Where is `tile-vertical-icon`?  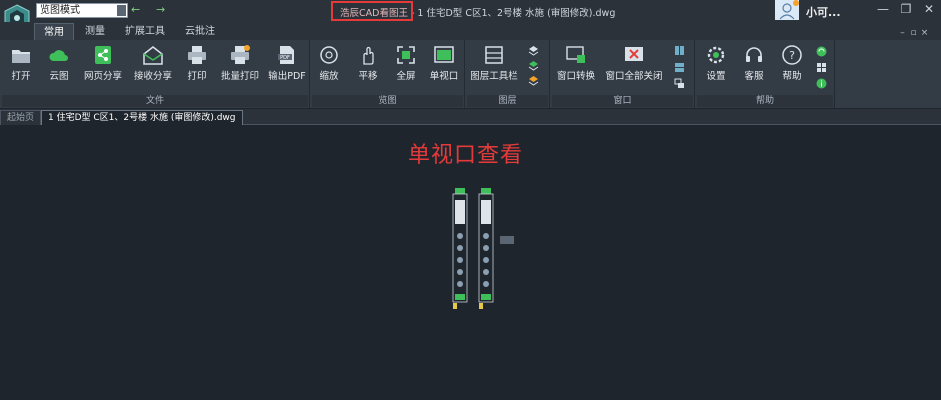 tile-vertical-icon is located at coordinates (679, 50).